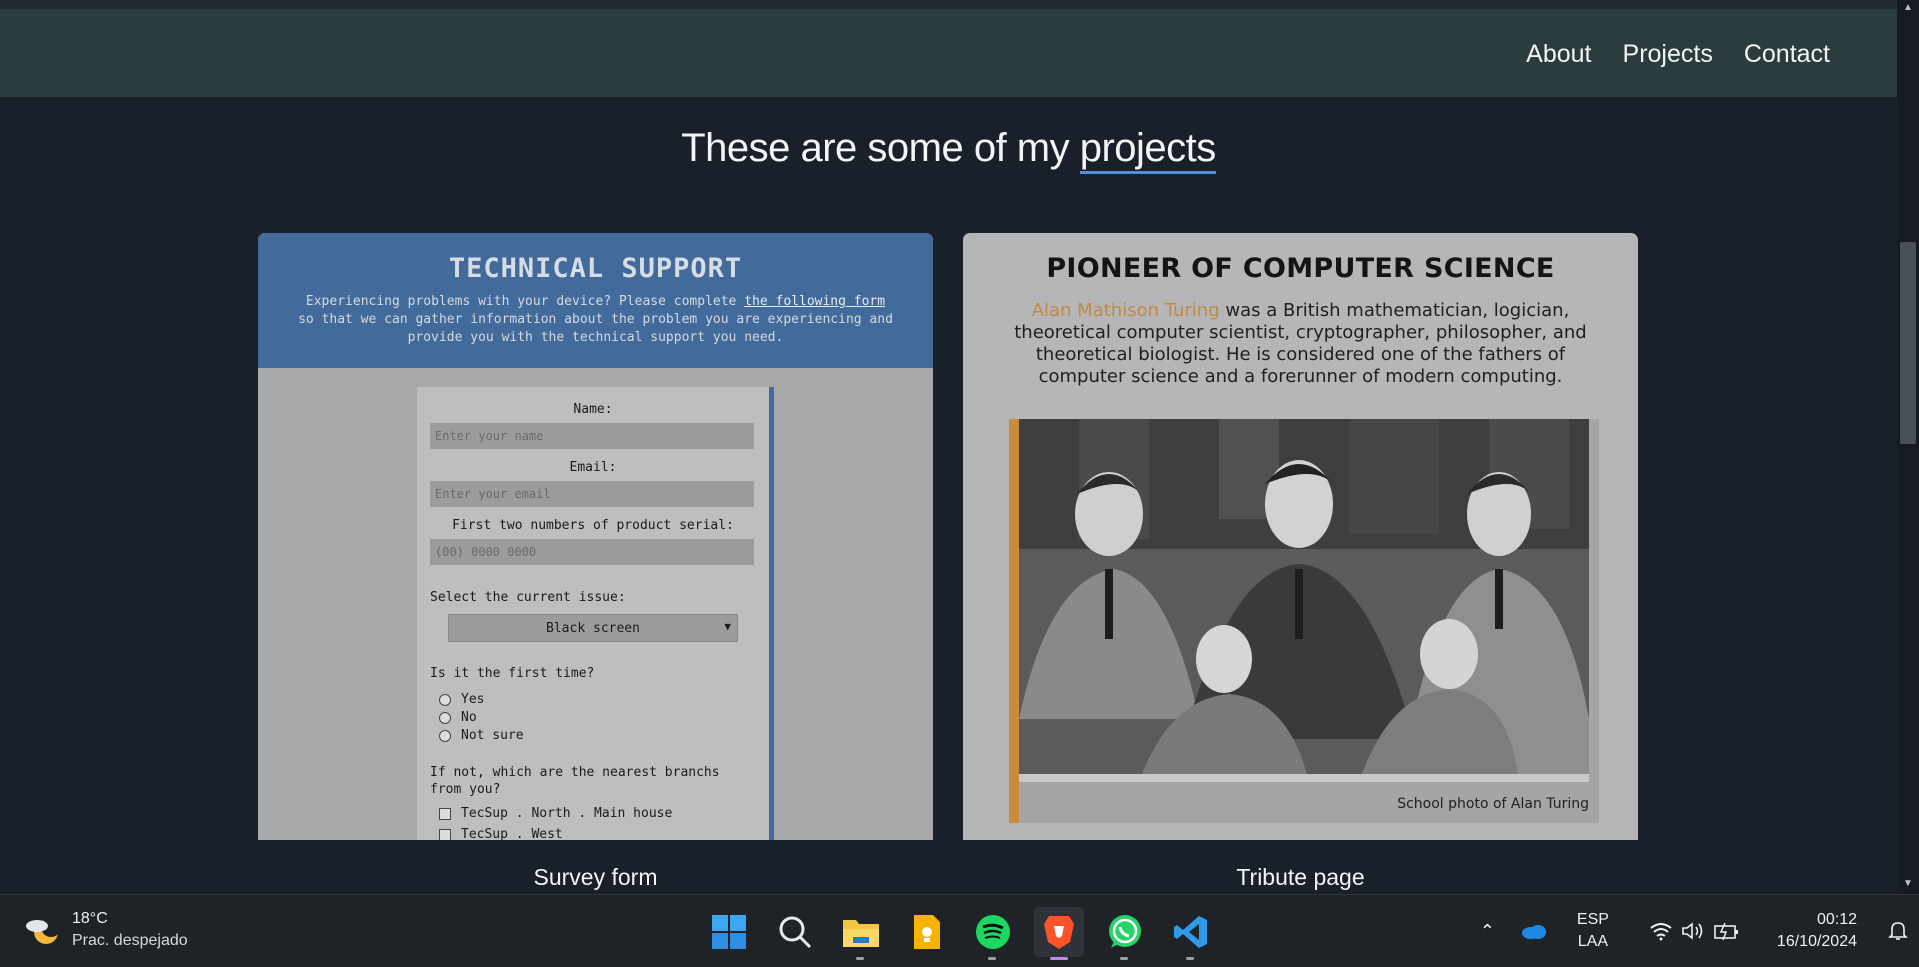 This screenshot has height=967, width=1919. I want to click on language-code: ESP, so click(1592, 919).